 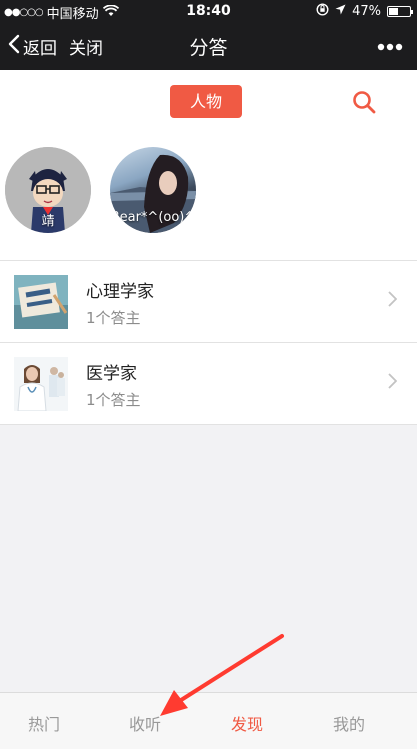 I want to click on bottom-tab-bar: 热门 收听 发现 我的, so click(x=208, y=720).